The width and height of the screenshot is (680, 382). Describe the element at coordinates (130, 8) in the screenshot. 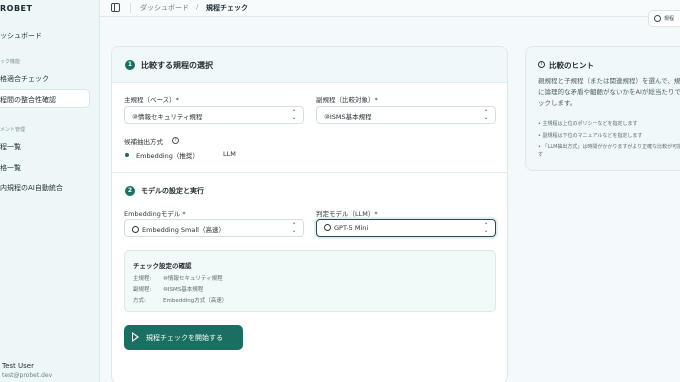

I see `header-divider` at that location.